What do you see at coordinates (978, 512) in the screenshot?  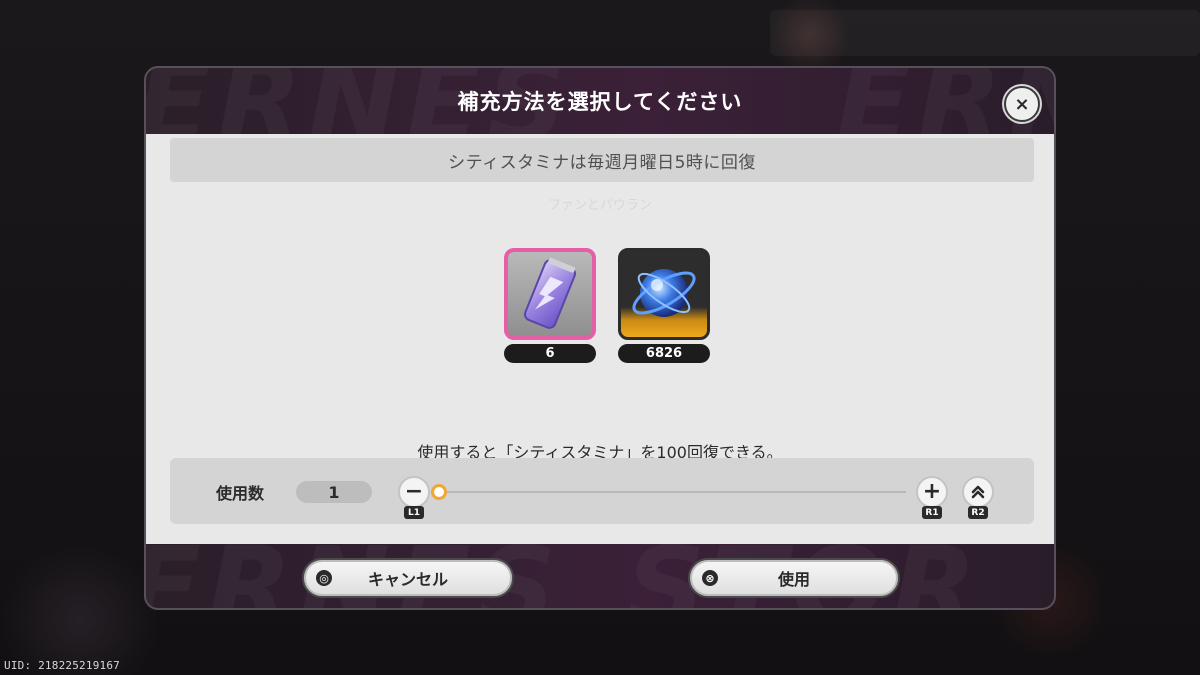 I see `key-hint-r2: R2` at bounding box center [978, 512].